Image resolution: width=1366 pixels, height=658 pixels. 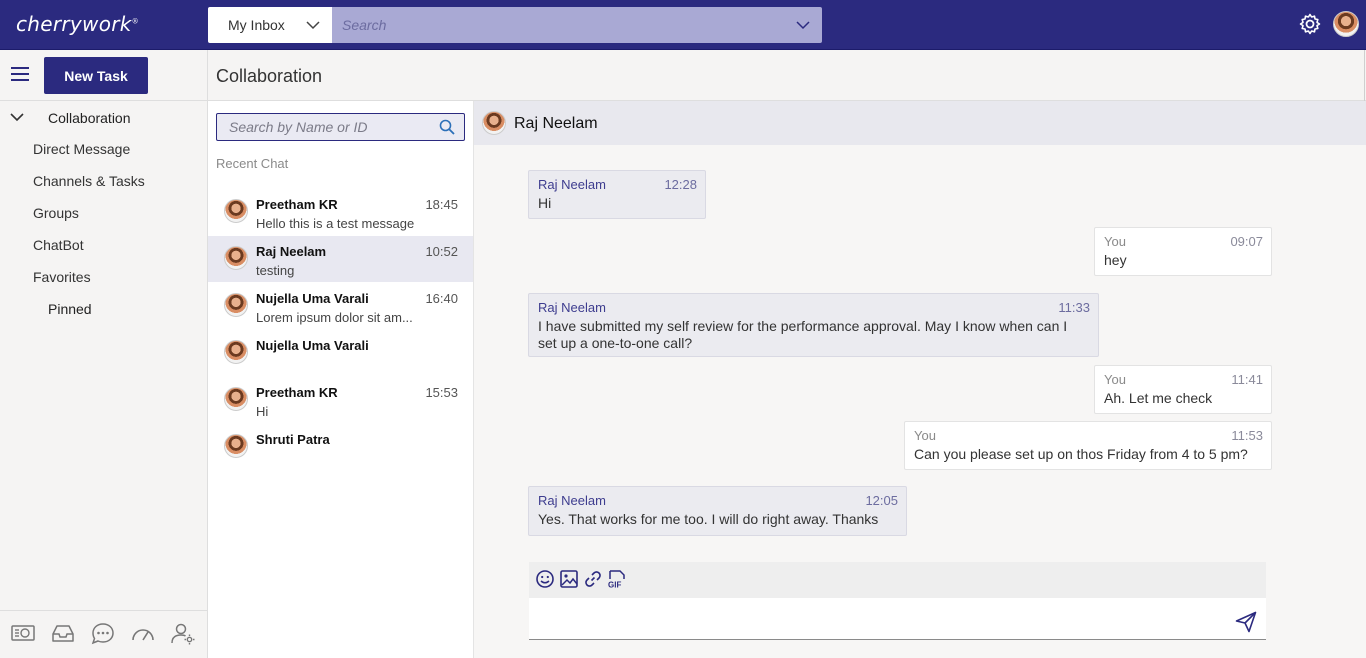 What do you see at coordinates (447, 127) in the screenshot?
I see `search-icon` at bounding box center [447, 127].